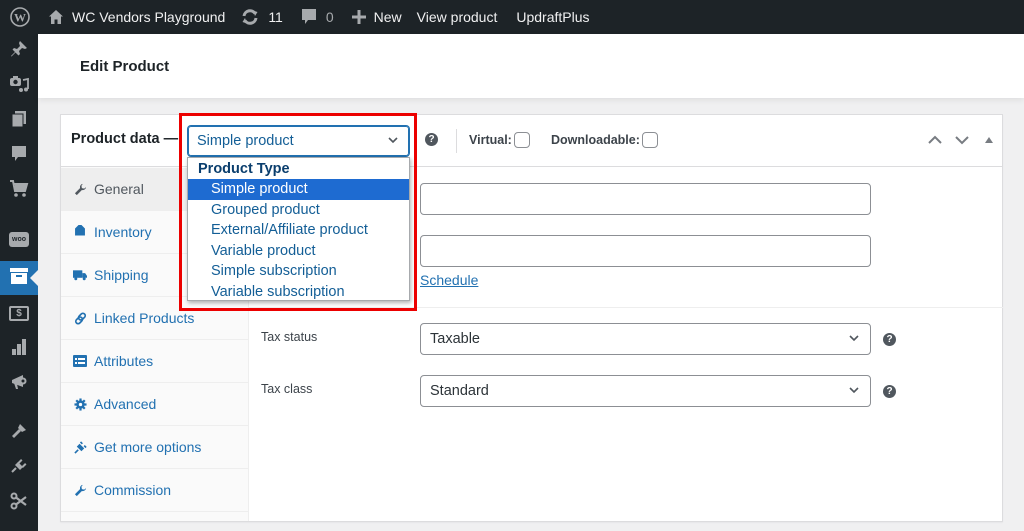 This screenshot has height=531, width=1024. I want to click on site-name-link: WC Vendors Playground, so click(136, 17).